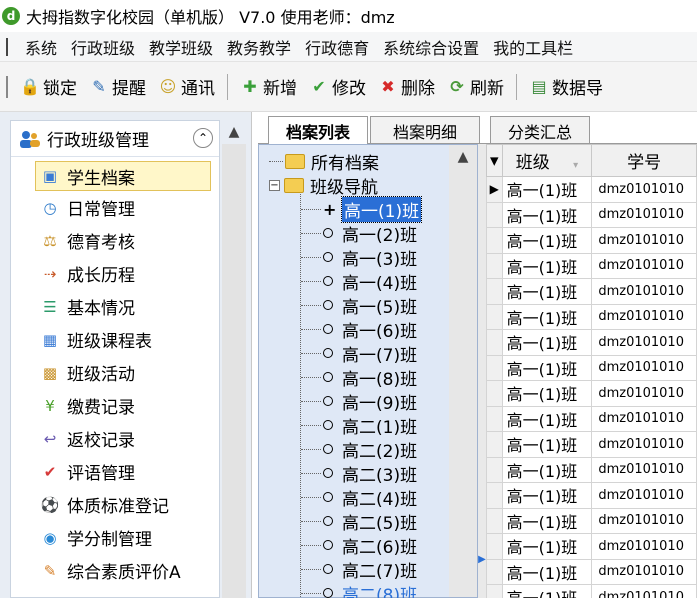 The width and height of the screenshot is (697, 598). What do you see at coordinates (115, 471) in the screenshot?
I see `nav-item: ✔ 评语管理` at bounding box center [115, 471].